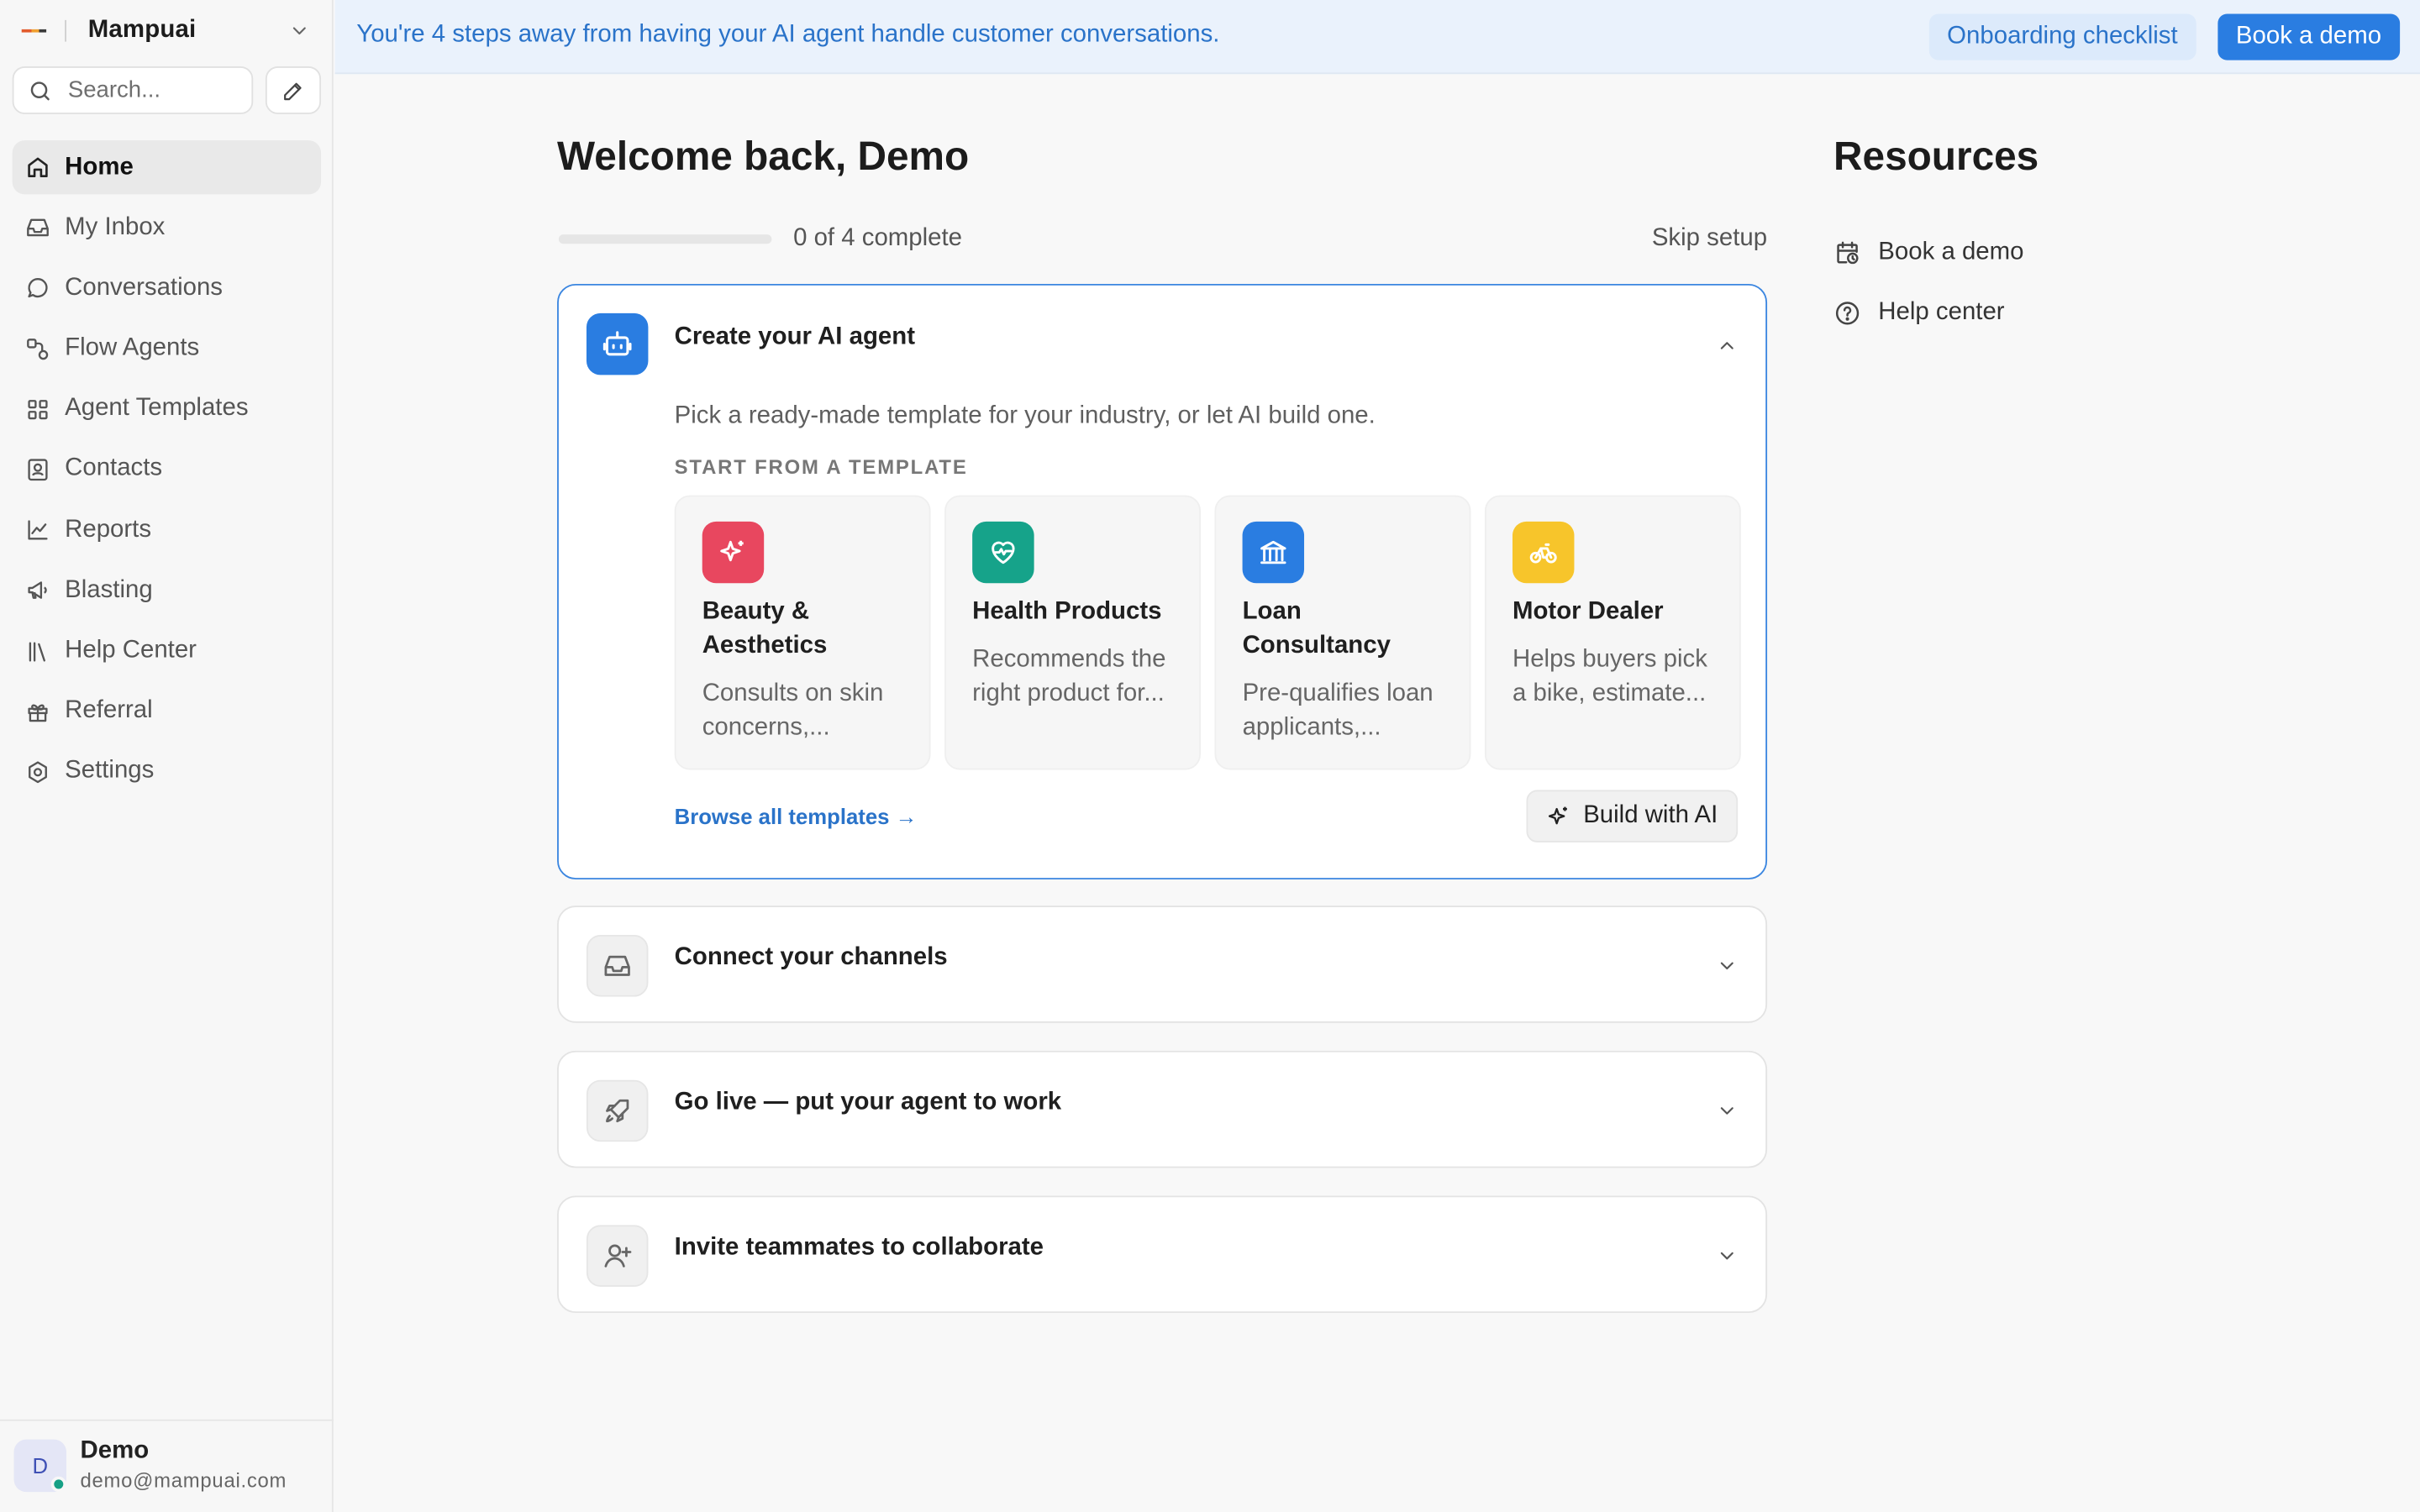 Image resolution: width=2420 pixels, height=1512 pixels. What do you see at coordinates (157, 408) in the screenshot?
I see `sidebar-item-label: Agent Templates` at bounding box center [157, 408].